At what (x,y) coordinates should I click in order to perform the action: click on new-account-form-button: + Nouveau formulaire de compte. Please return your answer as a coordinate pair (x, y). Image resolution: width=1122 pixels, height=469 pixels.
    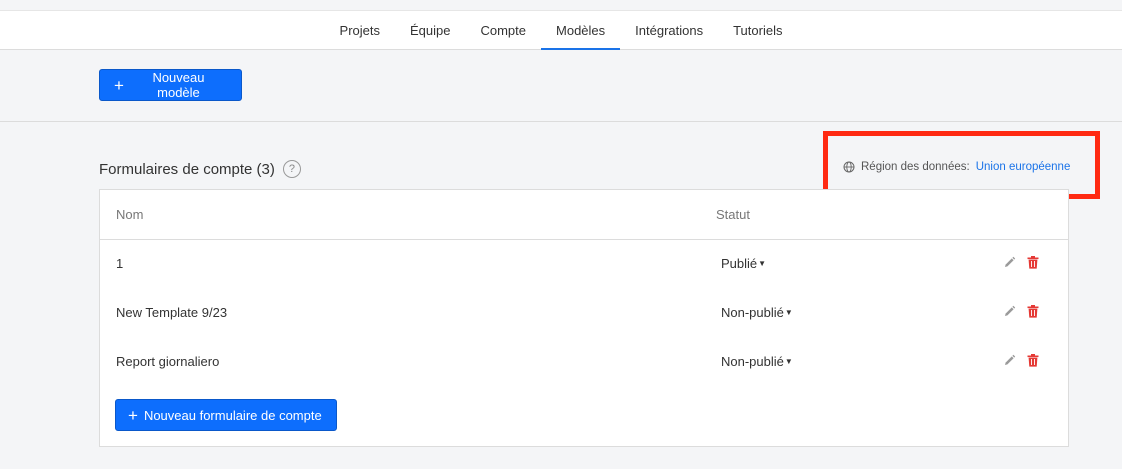
    Looking at the image, I should click on (226, 415).